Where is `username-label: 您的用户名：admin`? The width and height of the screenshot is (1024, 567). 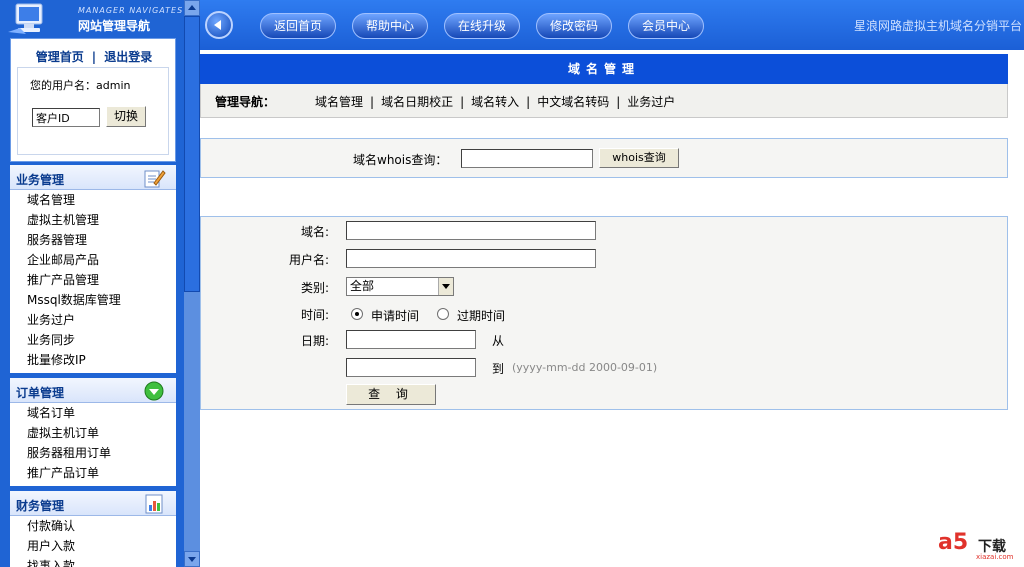 username-label: 您的用户名：admin is located at coordinates (80, 85).